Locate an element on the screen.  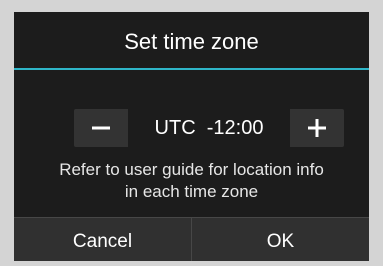
title-divider is located at coordinates (191, 69).